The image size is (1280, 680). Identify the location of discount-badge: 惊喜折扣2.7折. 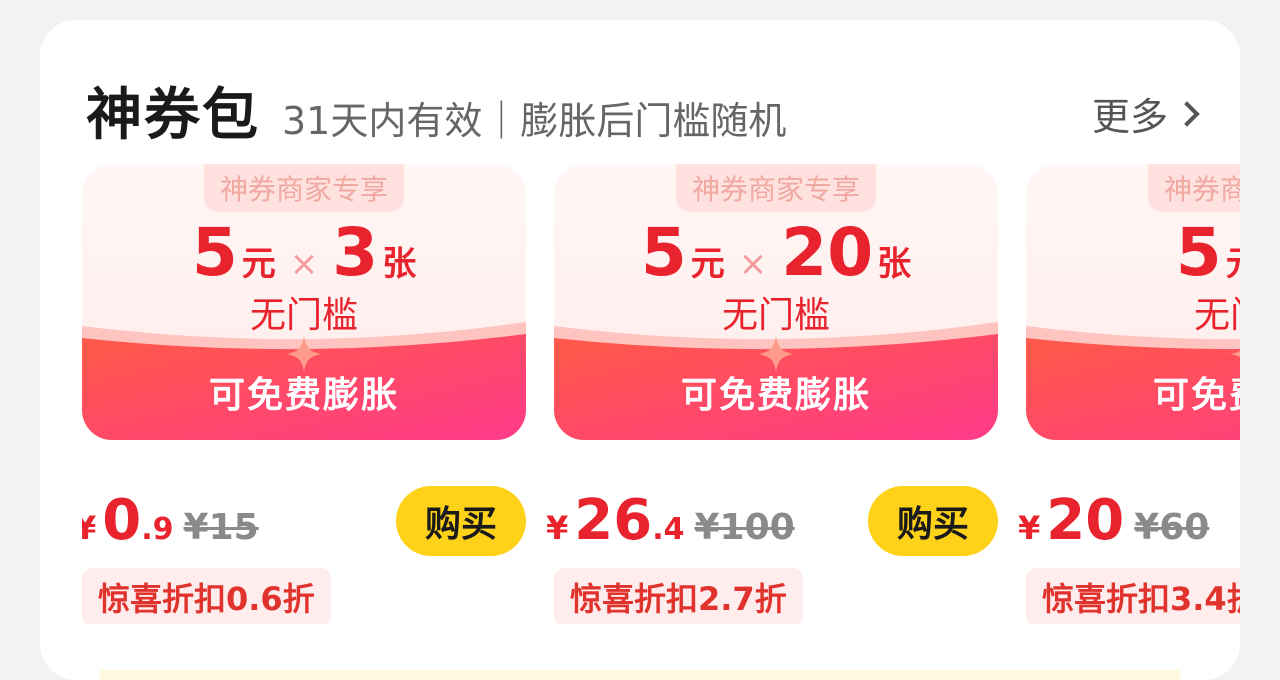
(678, 596).